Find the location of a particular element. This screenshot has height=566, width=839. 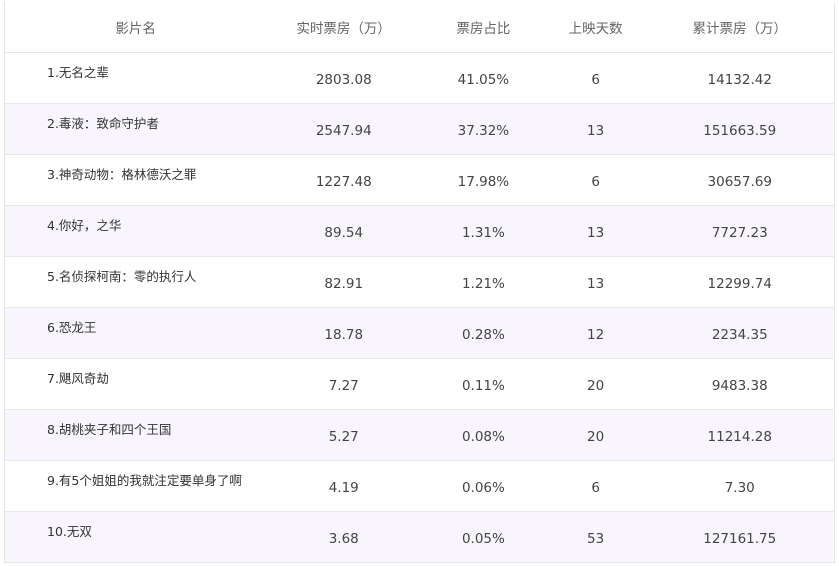

table-row: 2.毒液：致命守护者 2547.94 37.32% 13 151663.59 is located at coordinates (419, 129).